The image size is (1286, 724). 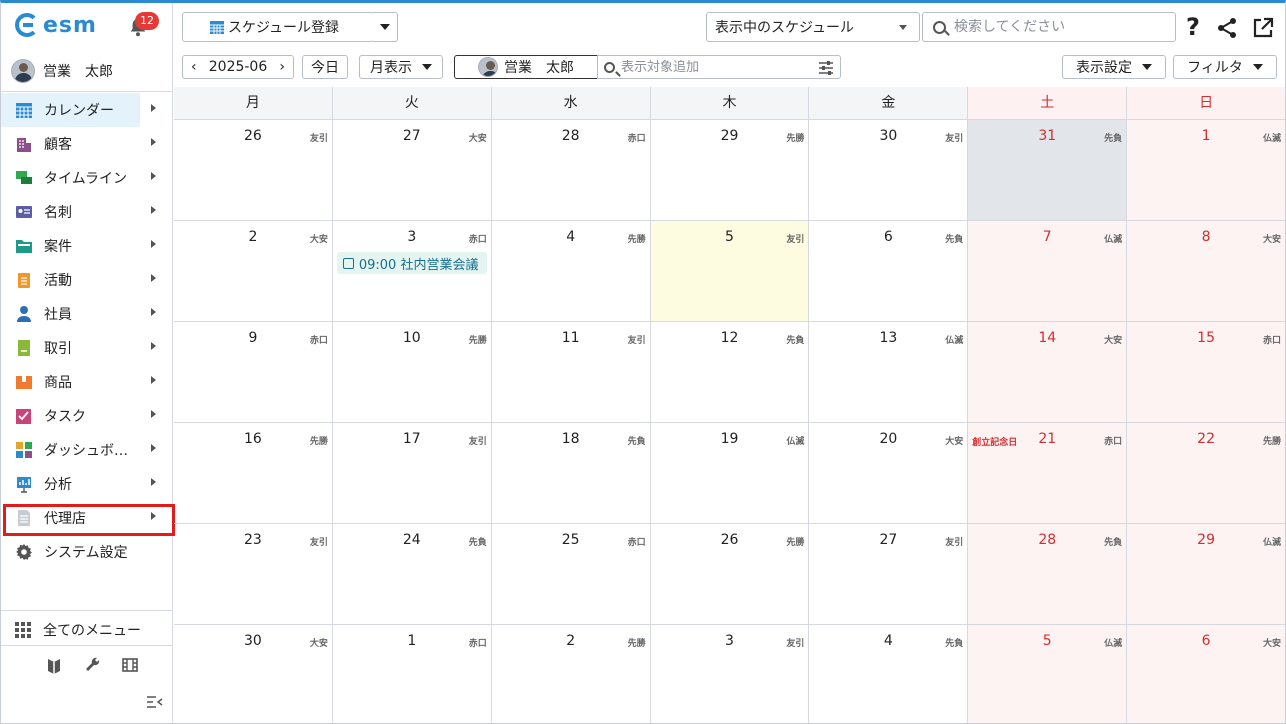 What do you see at coordinates (253, 372) in the screenshot?
I see `calendar-day-cell: 9 赤口` at bounding box center [253, 372].